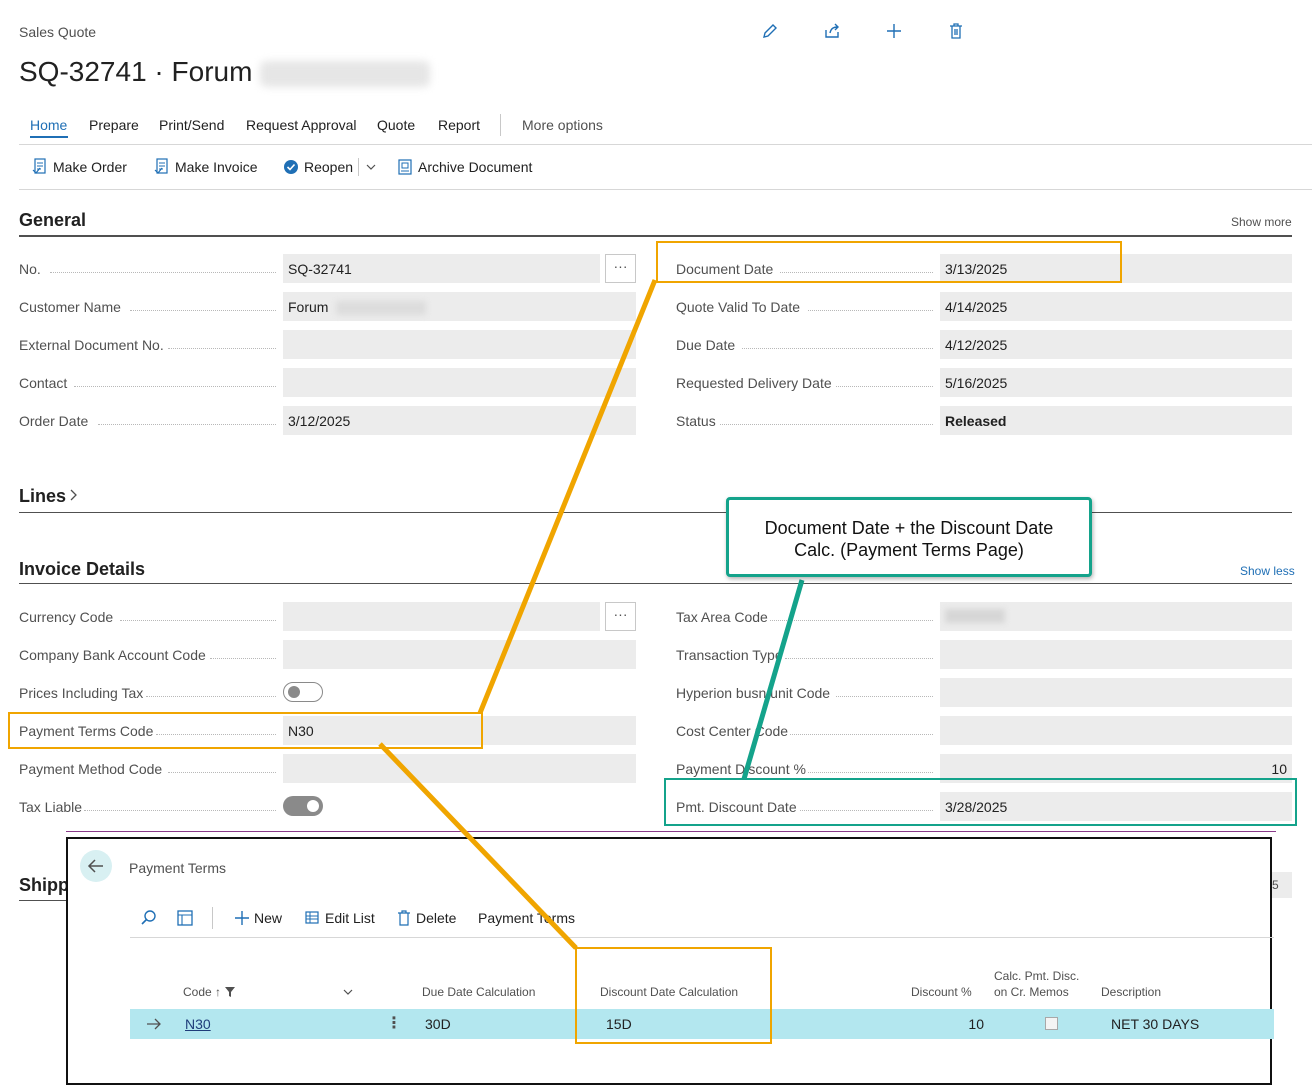 The height and width of the screenshot is (1089, 1312). What do you see at coordinates (980, 802) in the screenshot?
I see `pmt-discount-date-highlight` at bounding box center [980, 802].